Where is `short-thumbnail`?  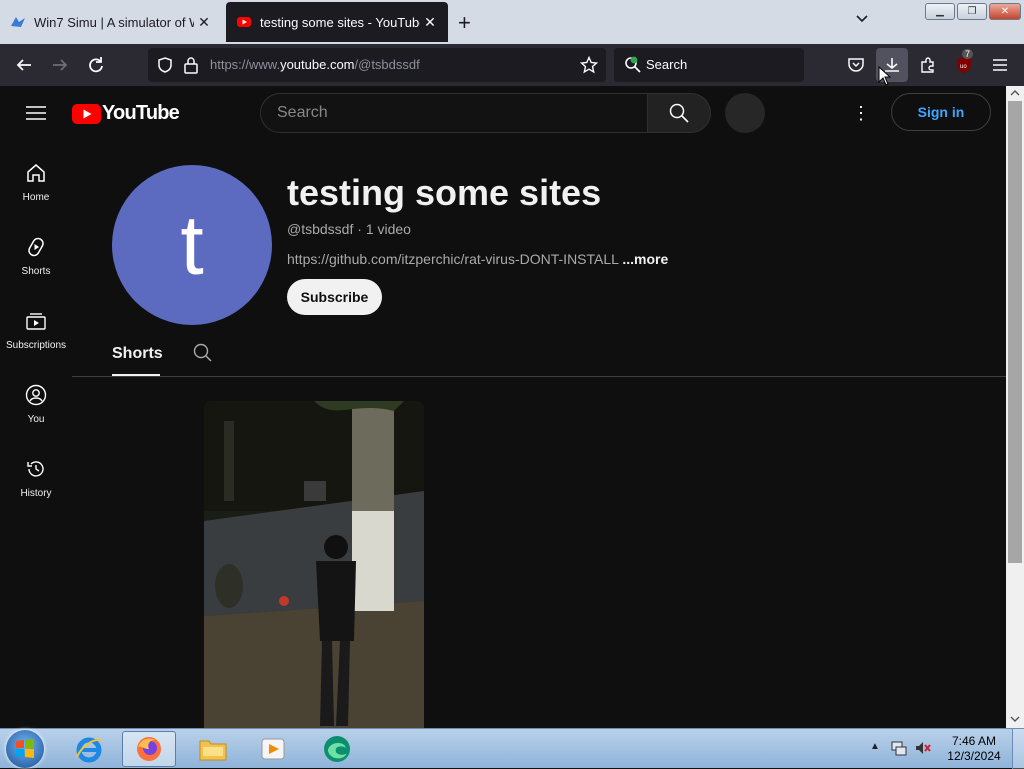
short-thumbnail is located at coordinates (314, 564).